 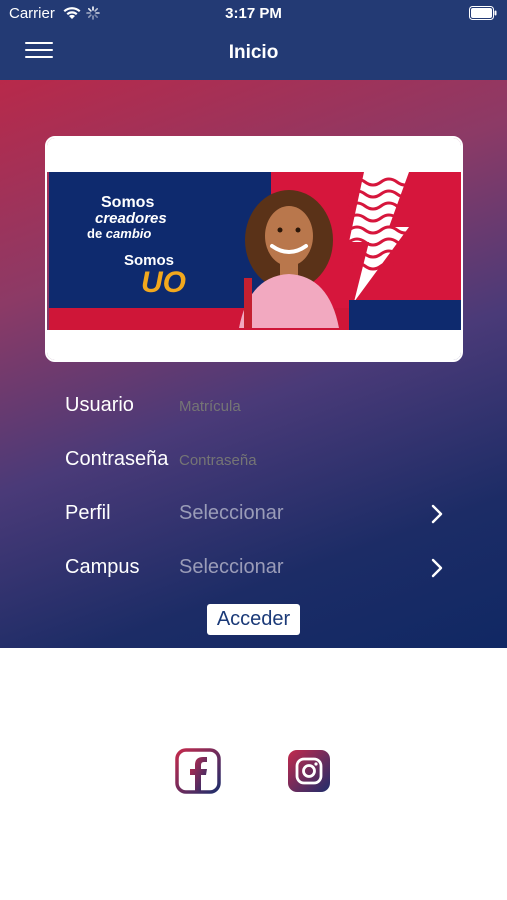 What do you see at coordinates (483, 13) in the screenshot?
I see `battery-icon` at bounding box center [483, 13].